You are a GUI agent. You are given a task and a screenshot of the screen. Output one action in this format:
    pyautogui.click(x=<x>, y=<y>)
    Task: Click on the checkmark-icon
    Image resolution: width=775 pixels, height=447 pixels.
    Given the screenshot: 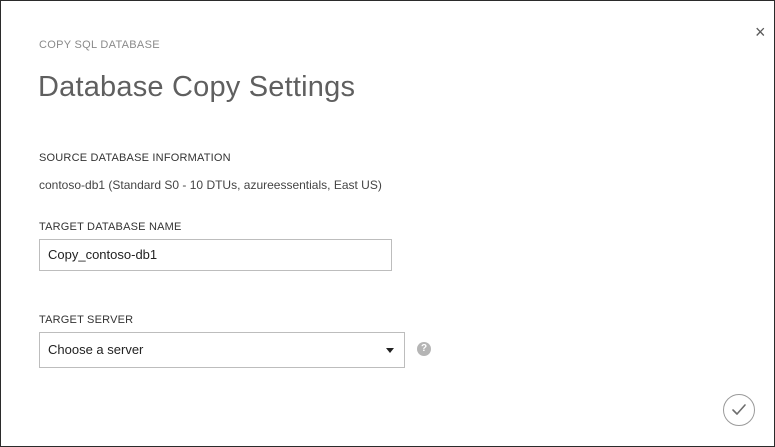 What is the action you would take?
    pyautogui.click(x=739, y=409)
    